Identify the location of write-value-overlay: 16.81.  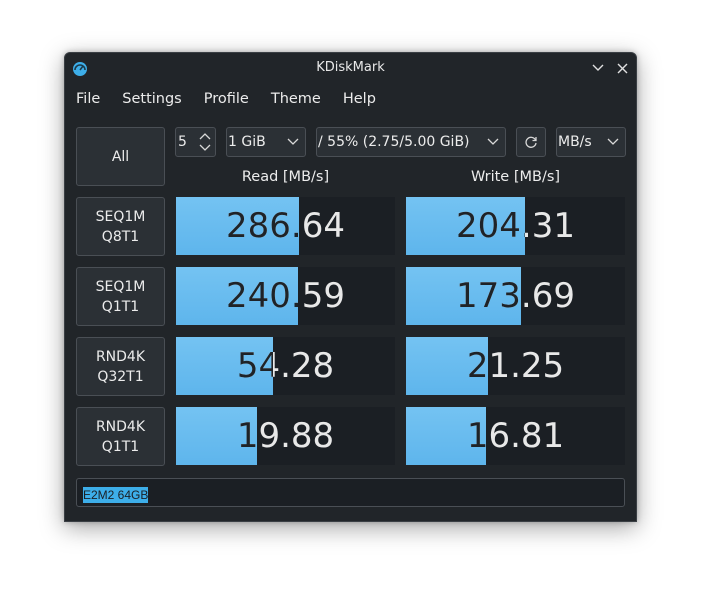
(446, 436).